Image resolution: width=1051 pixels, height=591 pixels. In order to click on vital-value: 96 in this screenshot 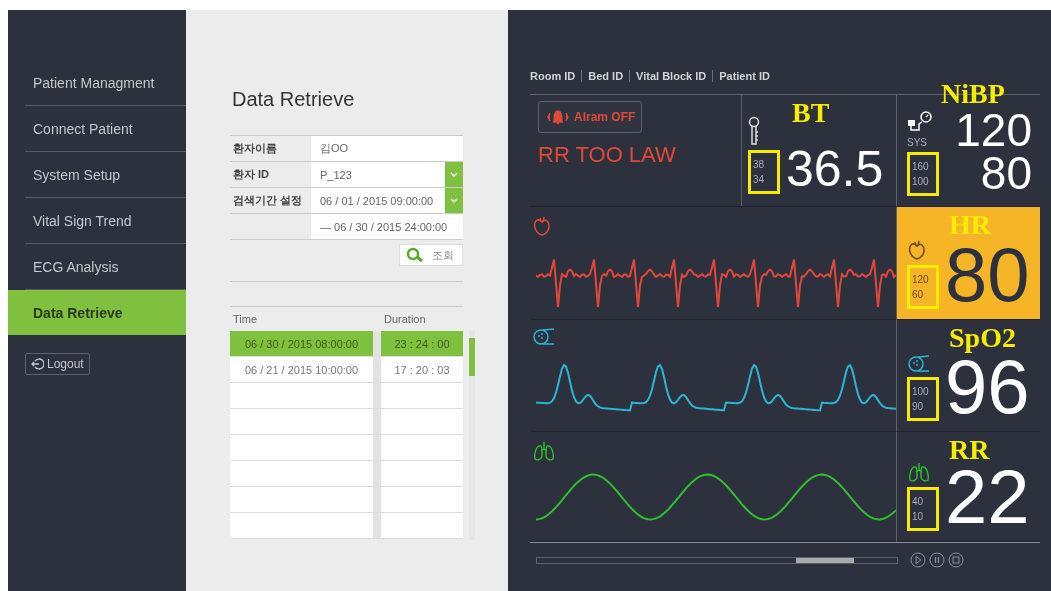, I will do `click(987, 386)`.